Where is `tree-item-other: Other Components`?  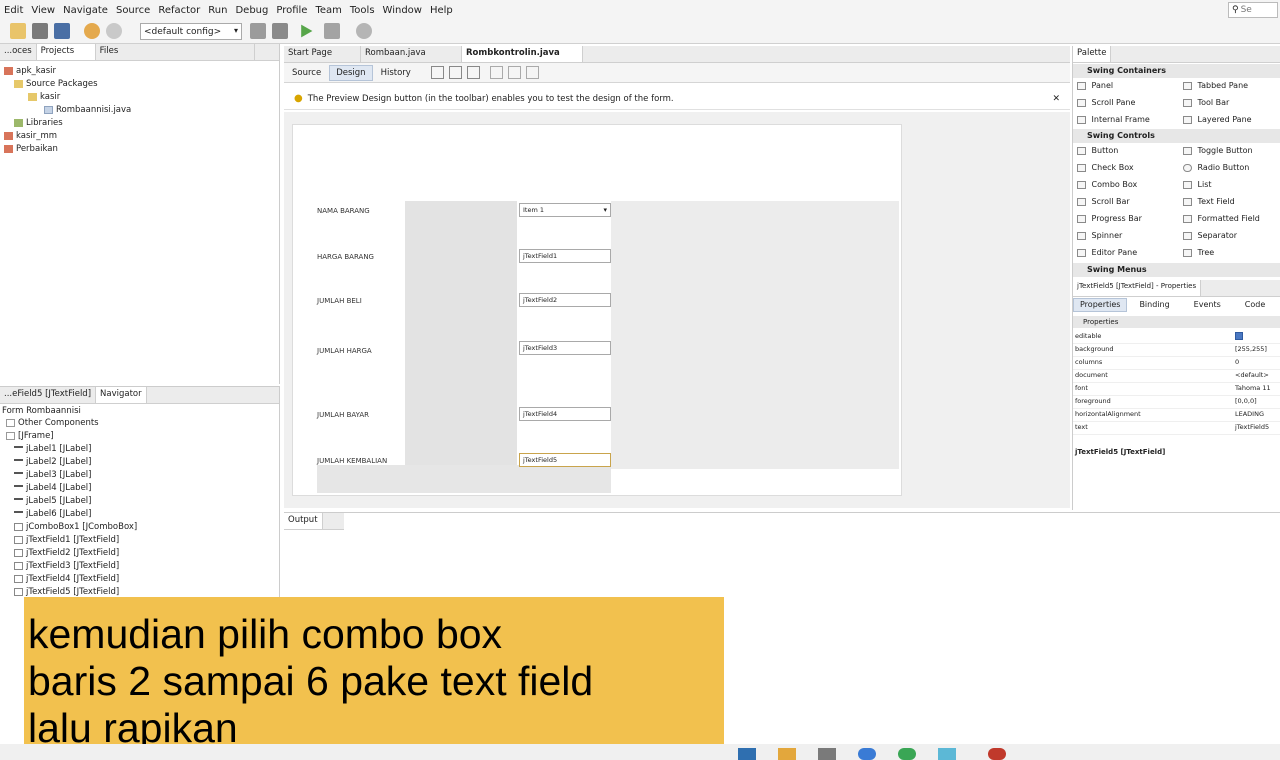 tree-item-other: Other Components is located at coordinates (52, 423).